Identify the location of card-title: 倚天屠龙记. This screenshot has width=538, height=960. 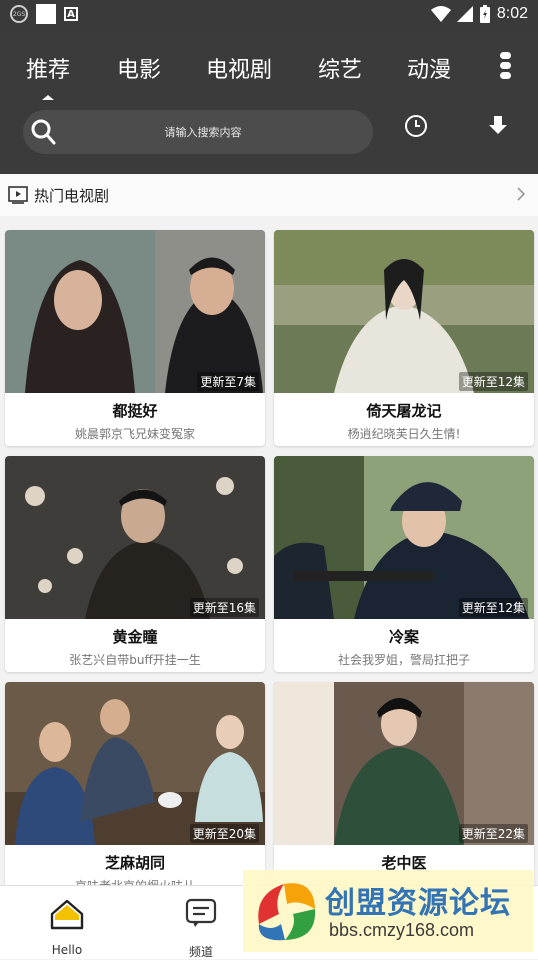
(404, 411).